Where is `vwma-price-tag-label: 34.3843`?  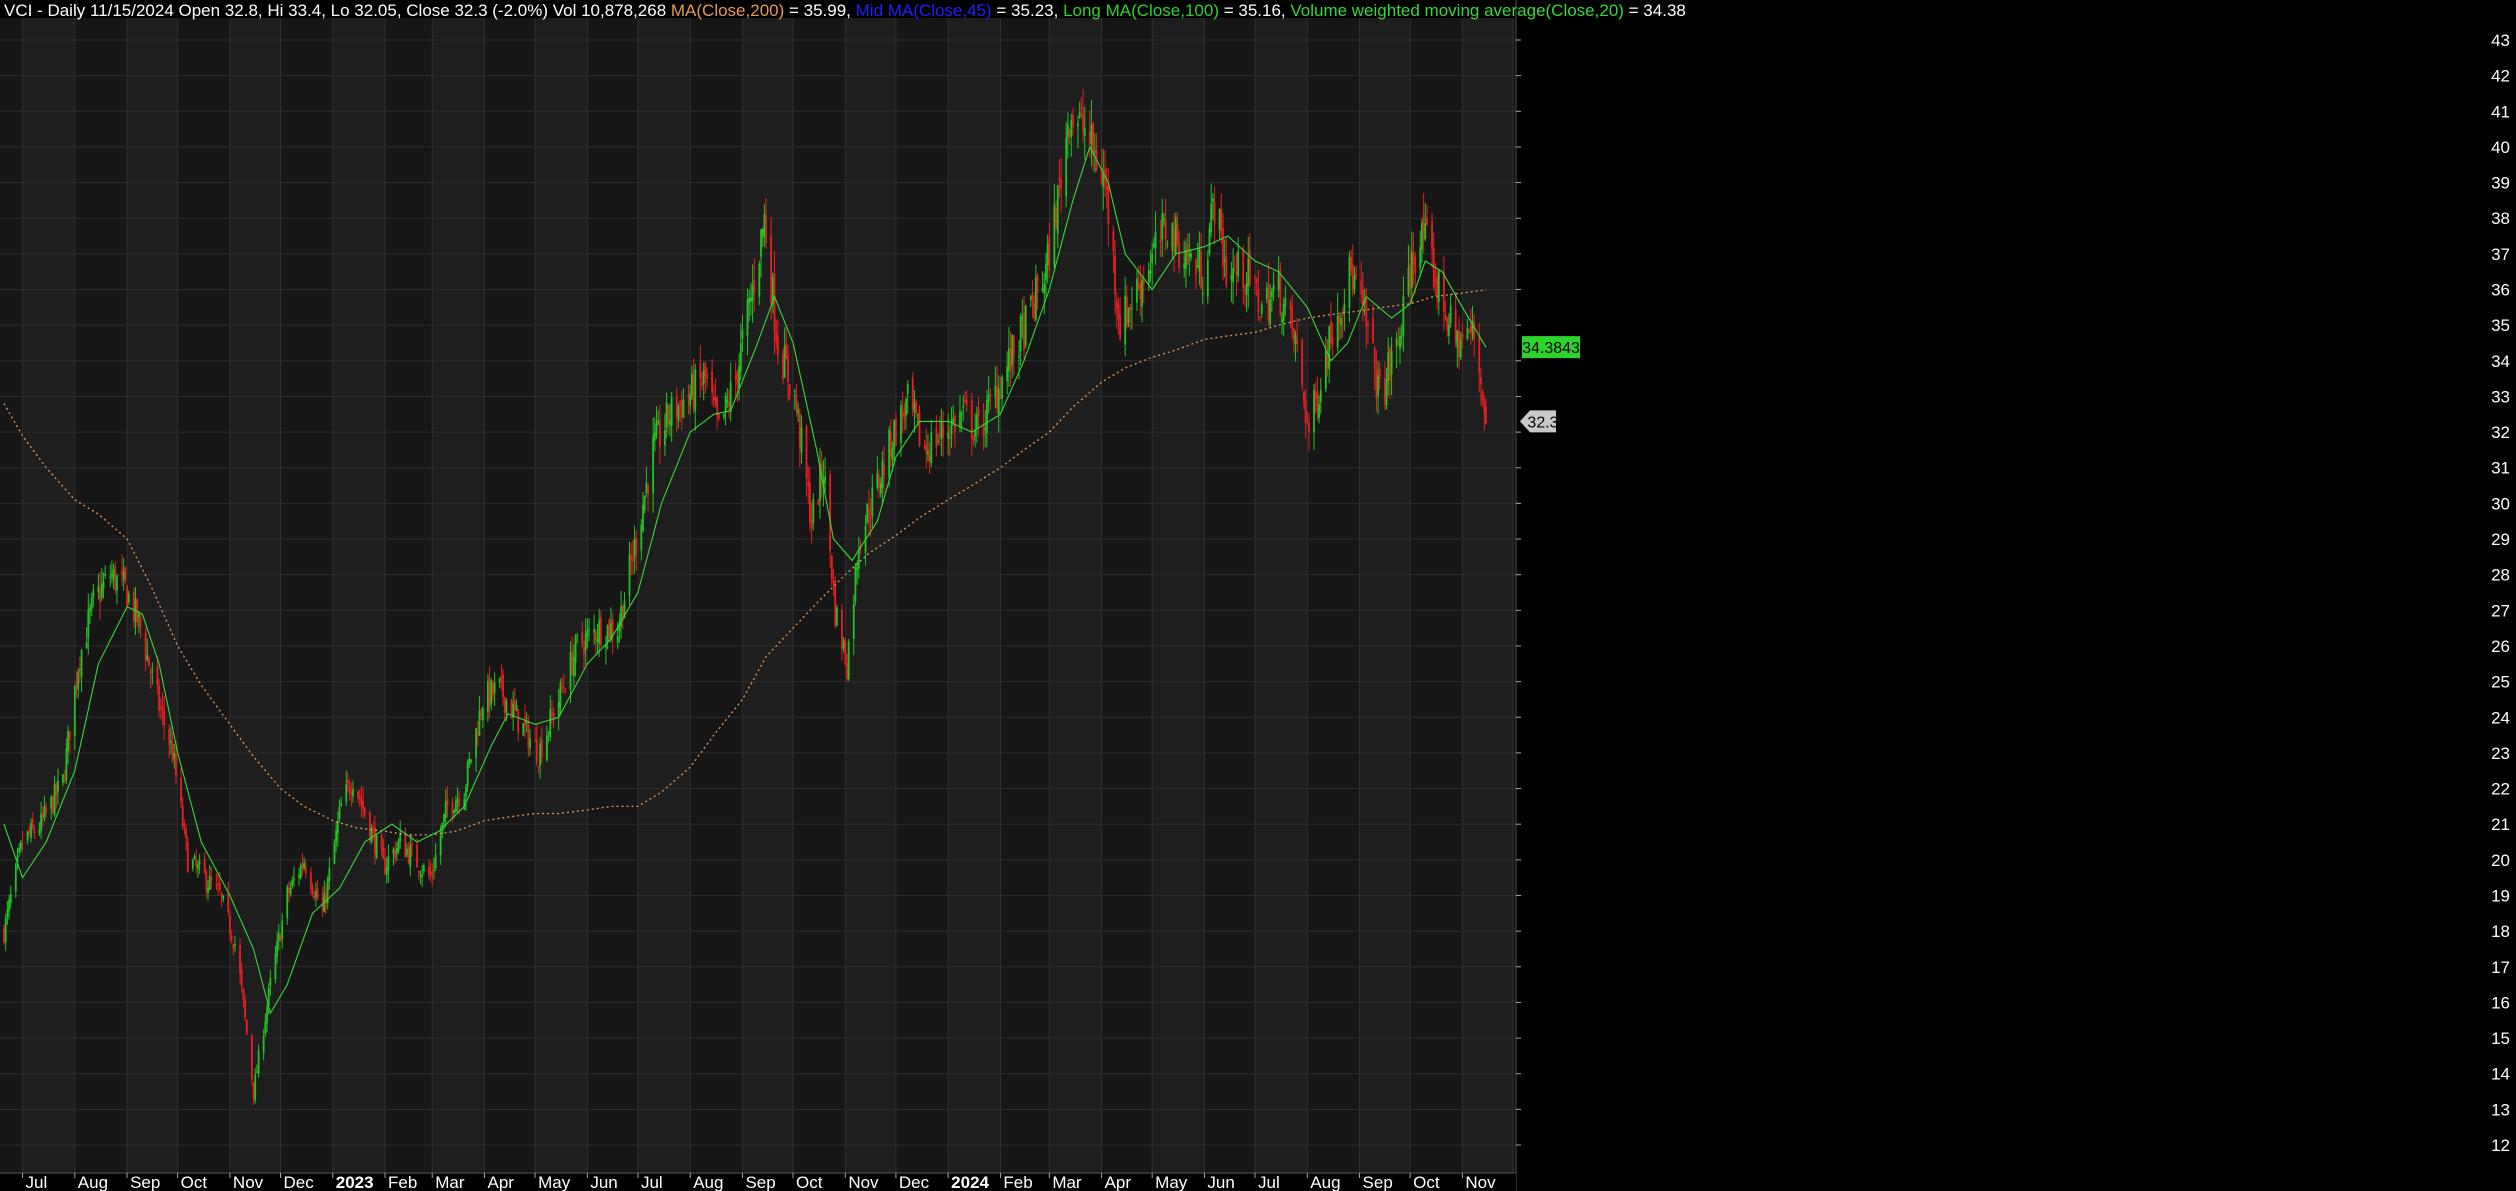 vwma-price-tag-label: 34.3843 is located at coordinates (1551, 348).